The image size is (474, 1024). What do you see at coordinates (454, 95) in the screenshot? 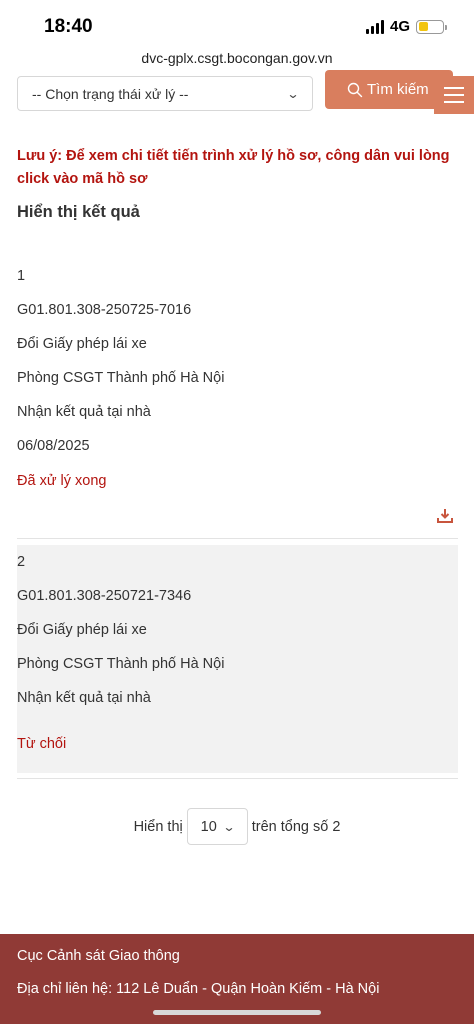
I see `menu-icon` at bounding box center [454, 95].